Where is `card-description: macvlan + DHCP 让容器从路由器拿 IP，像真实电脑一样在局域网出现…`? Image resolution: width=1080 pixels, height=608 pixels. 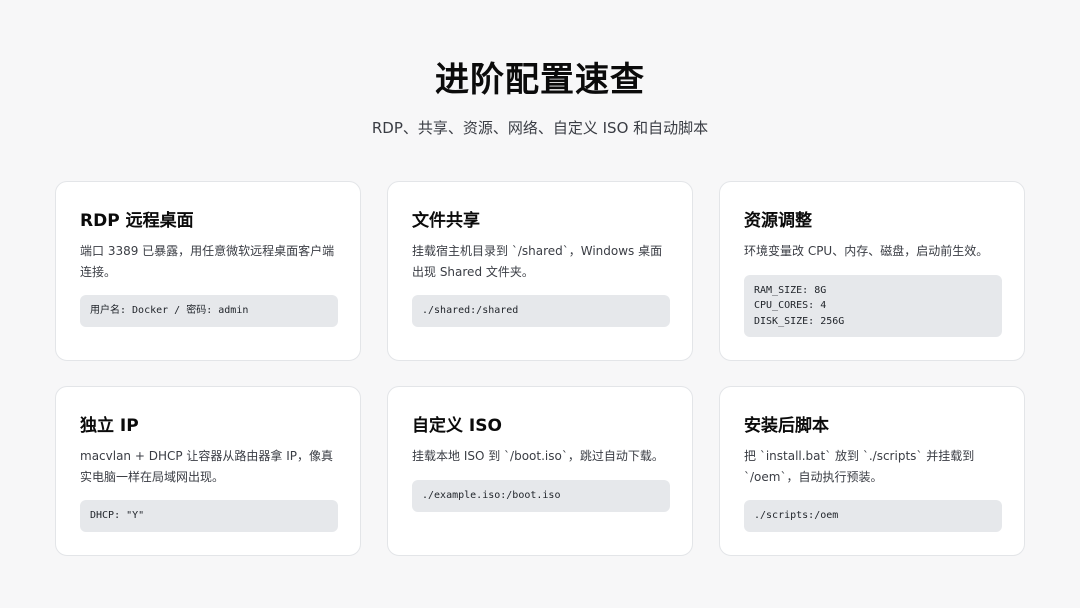 card-description: macvlan + DHCP 让容器从路由器拿 IP，像真实电脑一样在局域网出现… is located at coordinates (207, 466).